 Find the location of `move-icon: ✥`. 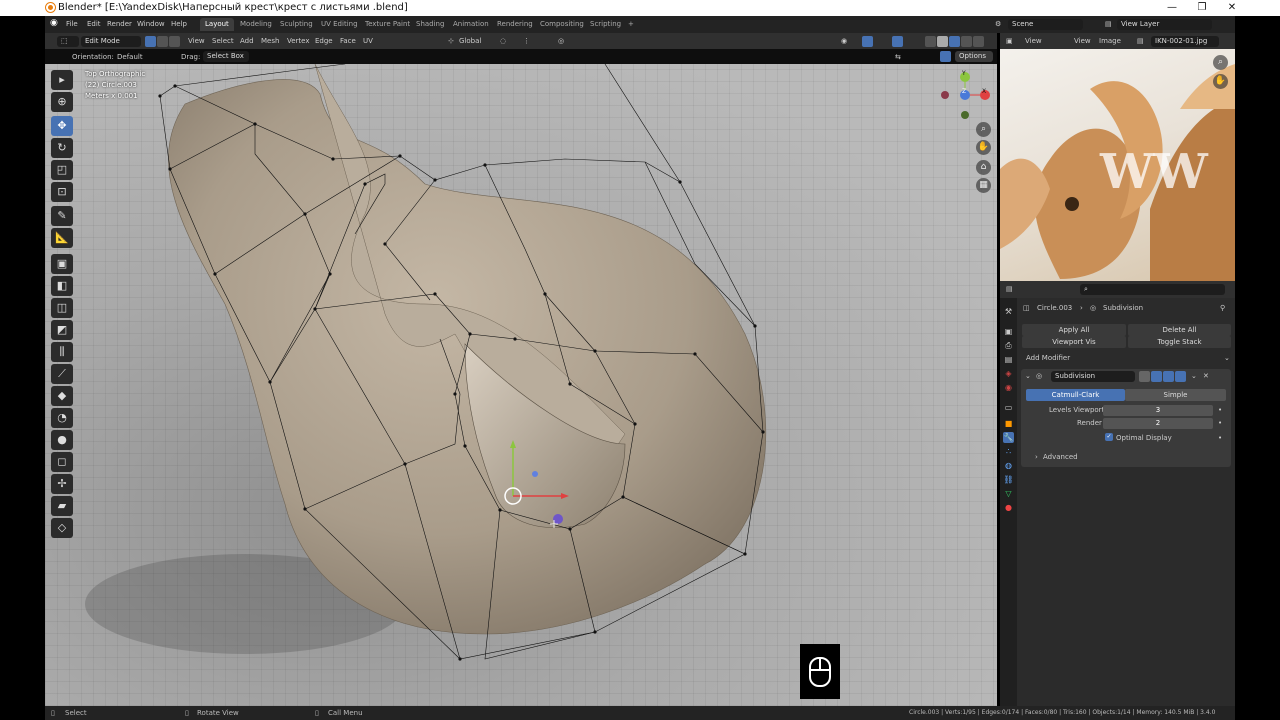

move-icon: ✥ is located at coordinates (62, 126).